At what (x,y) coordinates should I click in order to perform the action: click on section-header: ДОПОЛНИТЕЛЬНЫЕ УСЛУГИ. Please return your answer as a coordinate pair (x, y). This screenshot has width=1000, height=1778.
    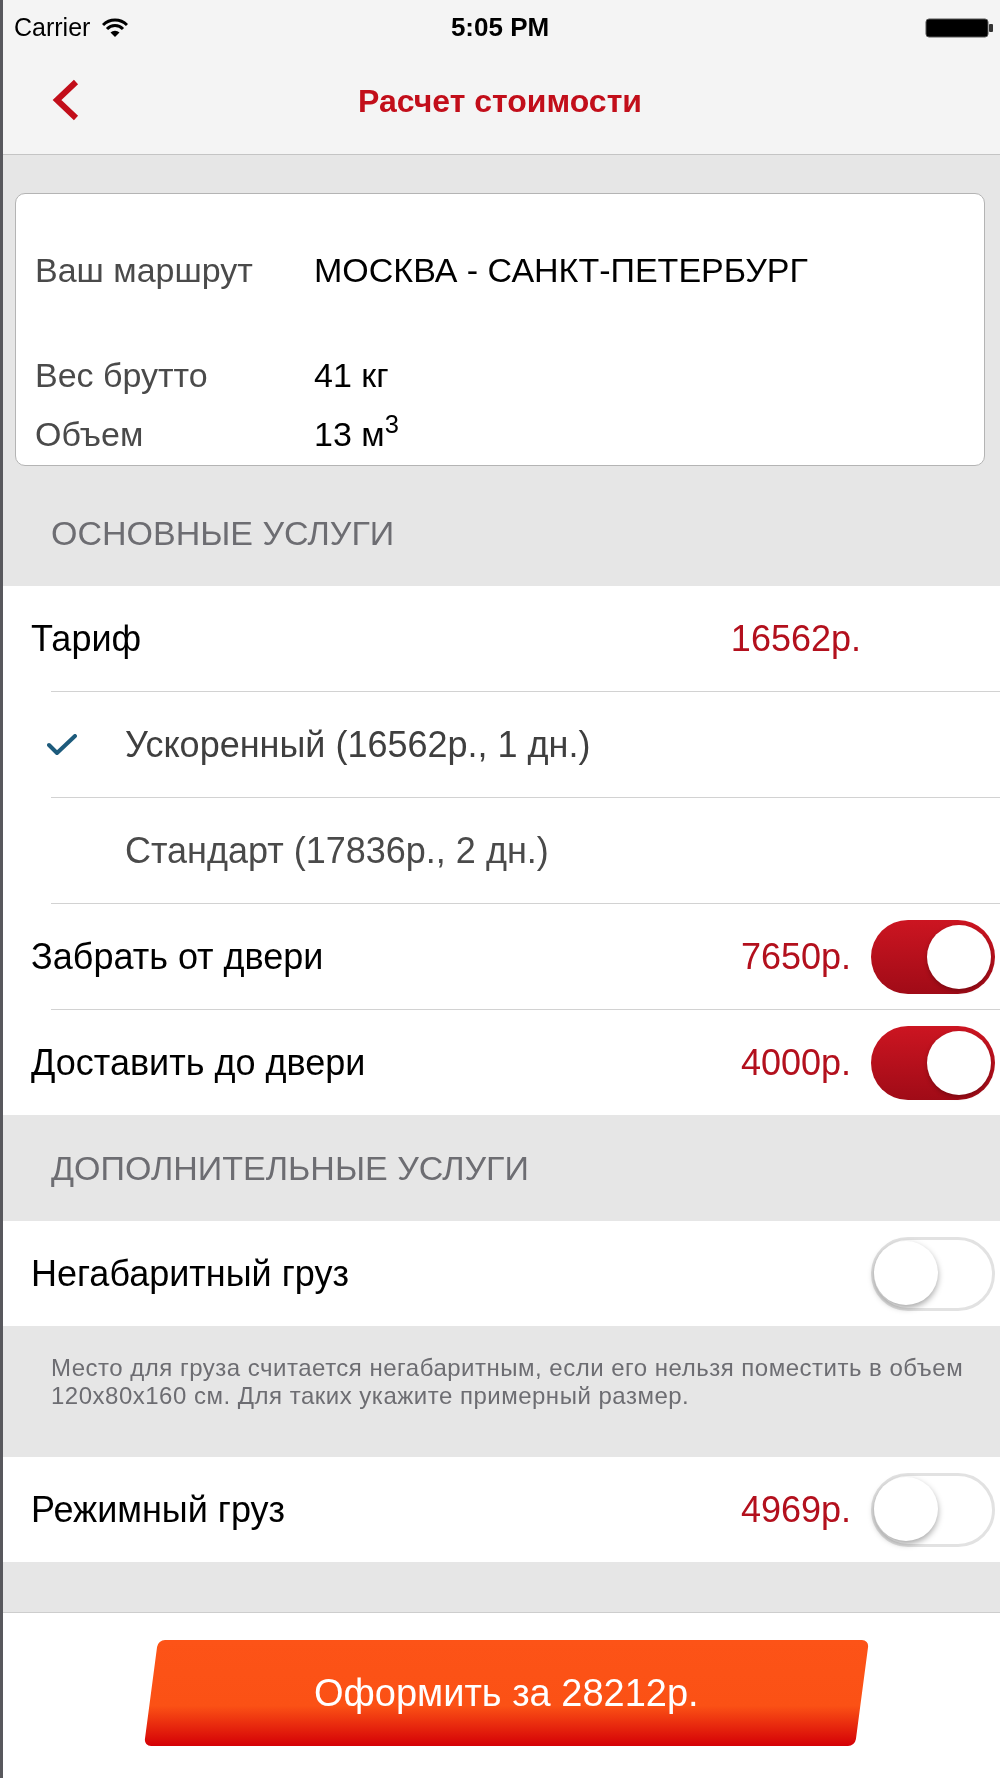
    Looking at the image, I should click on (290, 1168).